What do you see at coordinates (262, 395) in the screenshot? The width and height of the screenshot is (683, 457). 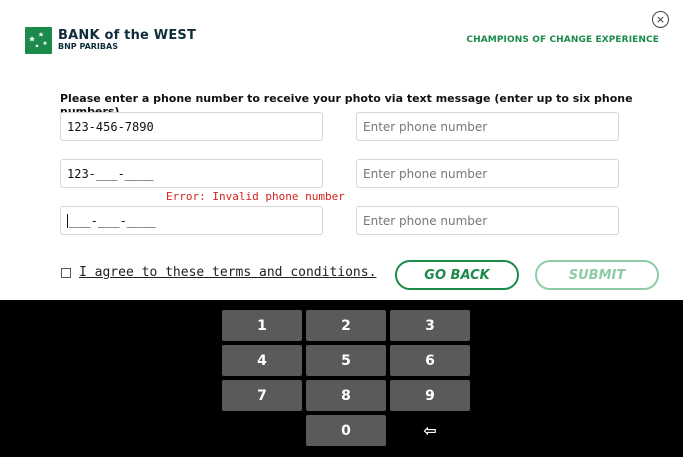 I see `key-7: 7` at bounding box center [262, 395].